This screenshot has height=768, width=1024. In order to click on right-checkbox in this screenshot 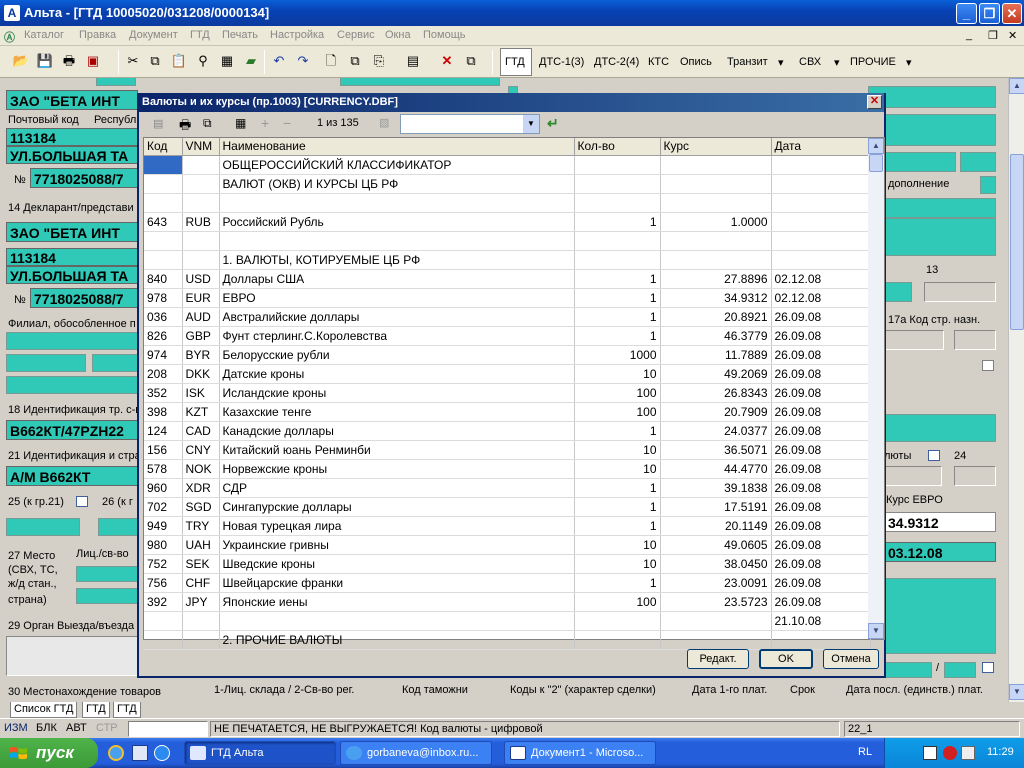, I will do `click(988, 365)`.